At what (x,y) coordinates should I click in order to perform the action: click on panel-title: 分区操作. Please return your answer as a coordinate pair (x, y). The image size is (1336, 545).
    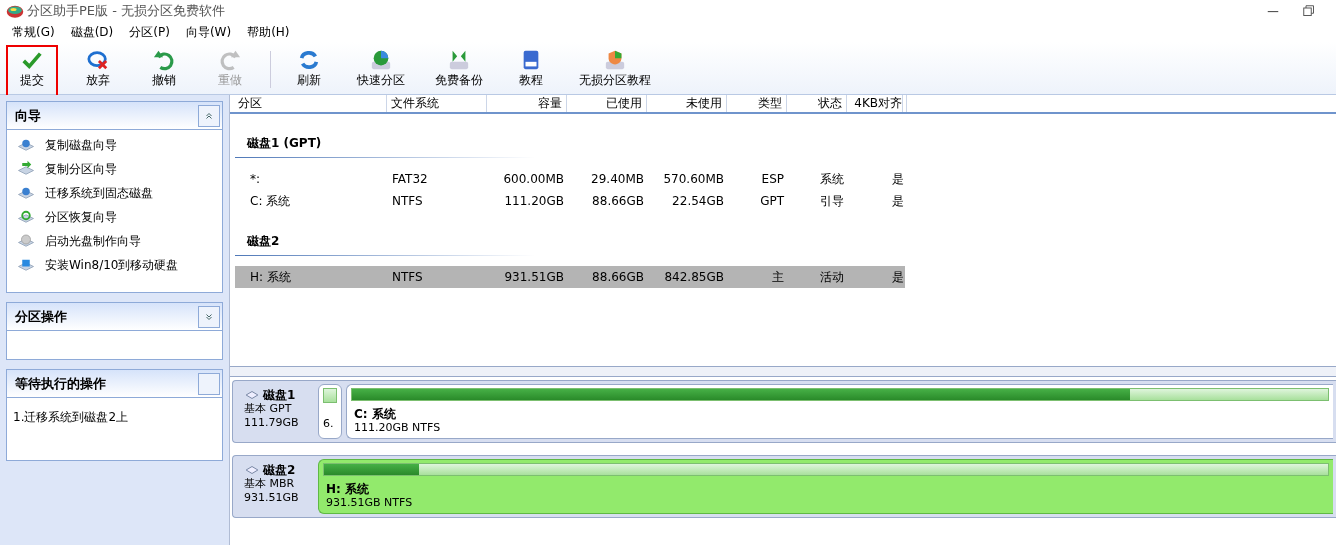
    Looking at the image, I should click on (41, 316).